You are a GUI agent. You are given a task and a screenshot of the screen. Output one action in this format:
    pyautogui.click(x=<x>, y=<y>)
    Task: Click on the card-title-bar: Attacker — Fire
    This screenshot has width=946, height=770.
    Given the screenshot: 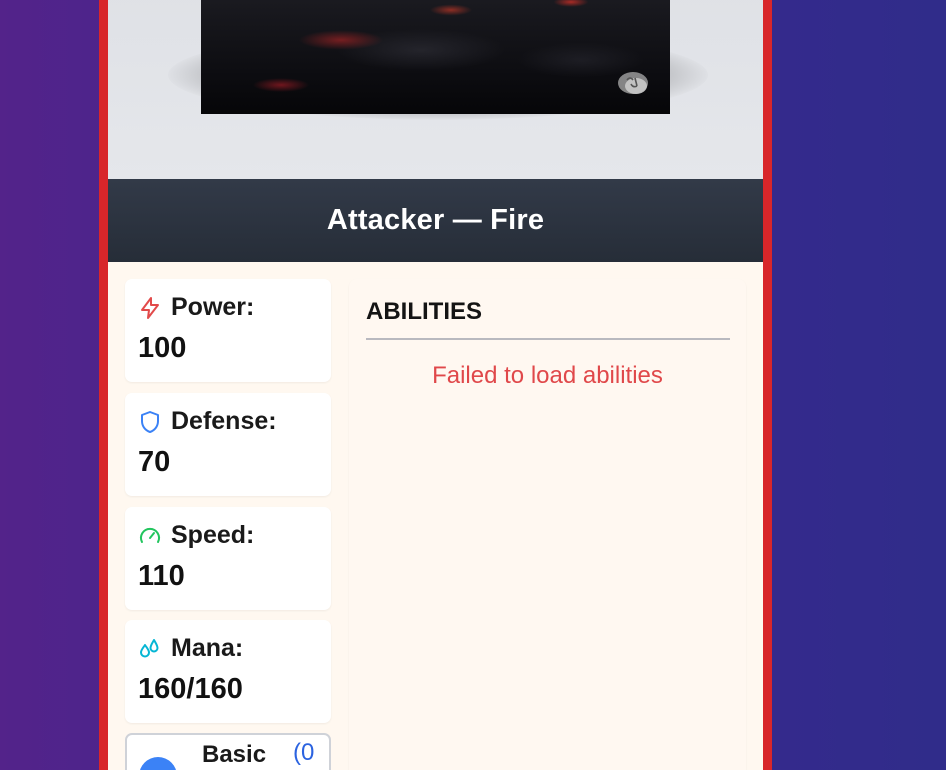 What is the action you would take?
    pyautogui.click(x=435, y=220)
    